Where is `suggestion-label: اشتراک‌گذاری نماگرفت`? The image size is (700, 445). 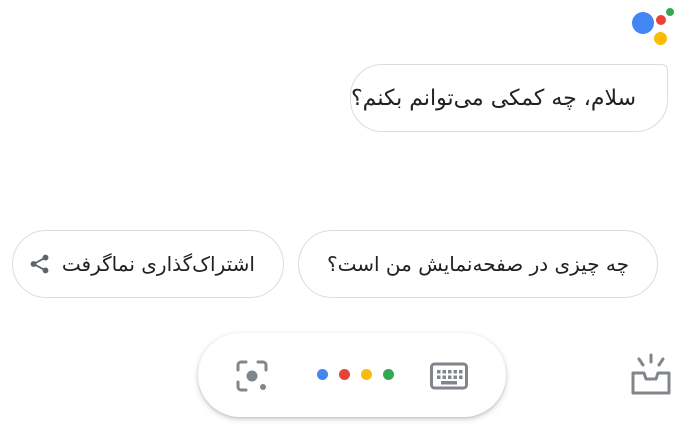
suggestion-label: اشتراک‌گذاری نماگرفت is located at coordinates (158, 264).